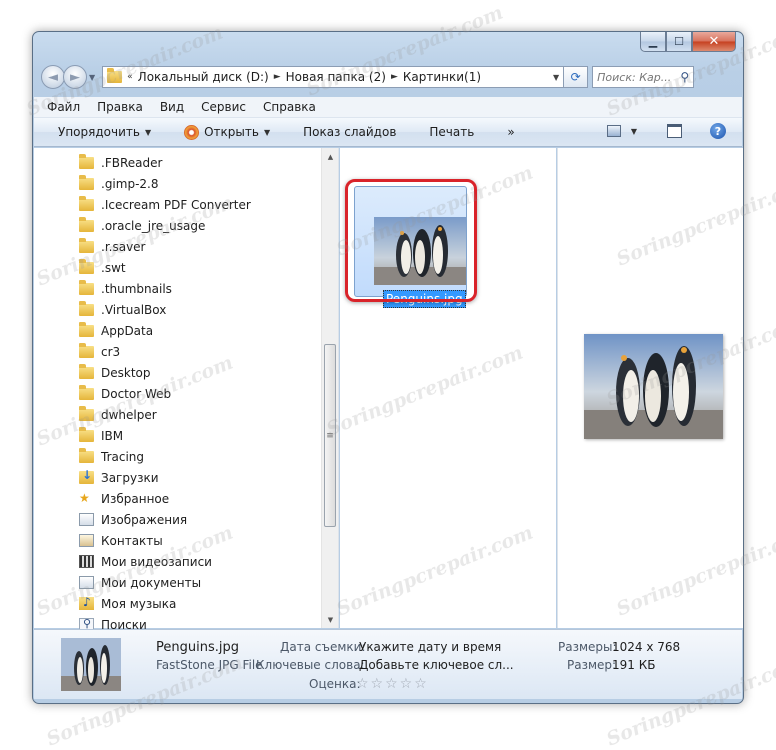 The height and width of the screenshot is (750, 776). Describe the element at coordinates (718, 131) in the screenshot. I see `help-icon: ?` at that location.